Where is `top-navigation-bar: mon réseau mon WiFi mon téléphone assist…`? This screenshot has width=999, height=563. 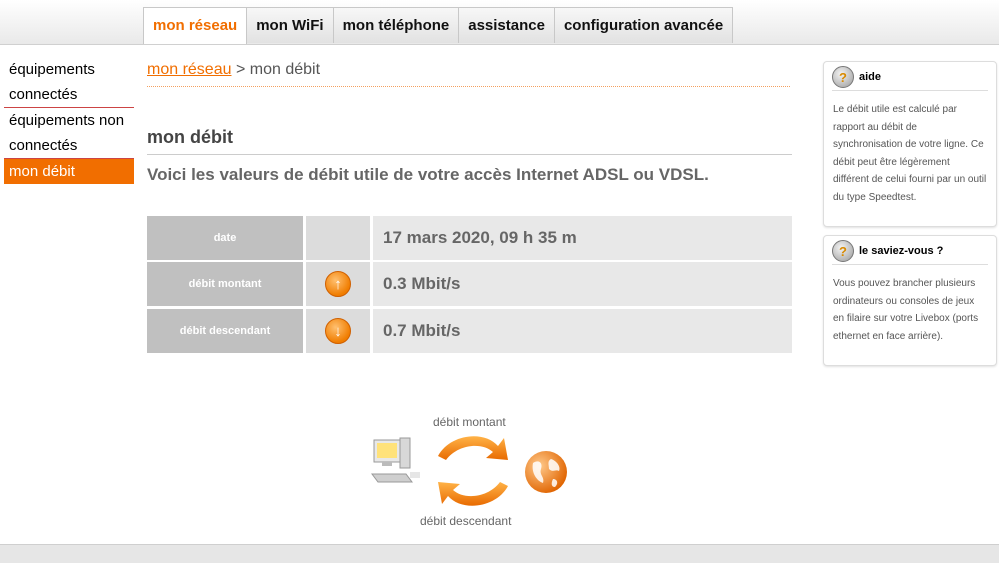 top-navigation-bar: mon réseau mon WiFi mon téléphone assist… is located at coordinates (499, 22).